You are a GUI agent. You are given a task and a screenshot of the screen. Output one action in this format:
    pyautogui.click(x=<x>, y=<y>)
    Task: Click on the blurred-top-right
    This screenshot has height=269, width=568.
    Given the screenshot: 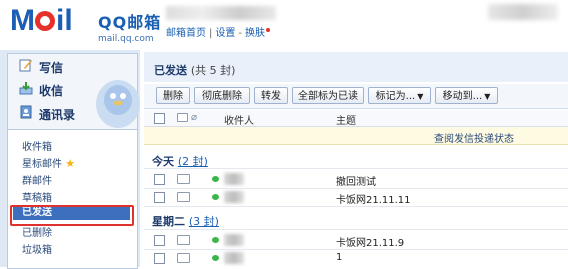 What is the action you would take?
    pyautogui.click(x=523, y=12)
    